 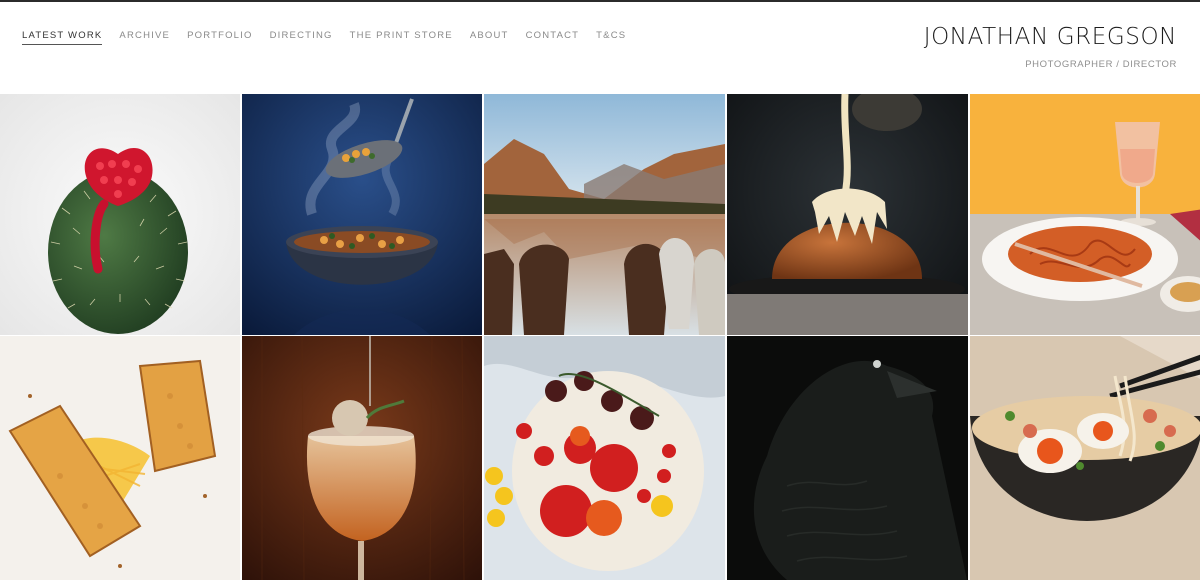 I want to click on horses-landscape-image, so click(x=604, y=214).